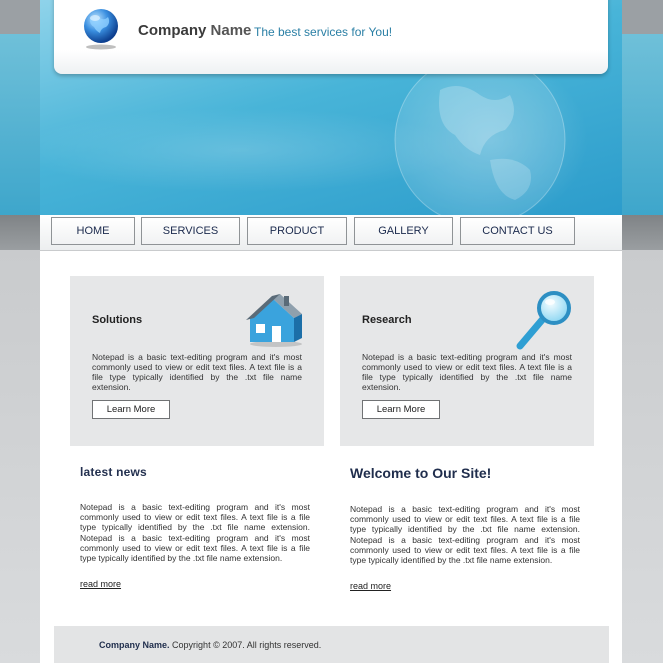  Describe the element at coordinates (247, 645) in the screenshot. I see `footer-copyright: Copyright © 2007. All rights reserved.` at that location.